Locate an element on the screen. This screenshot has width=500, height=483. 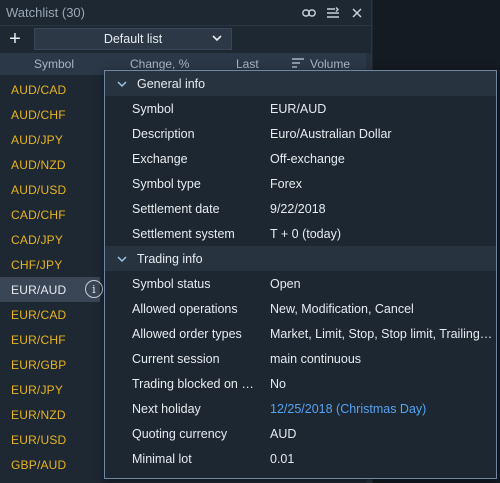
section-title: General info is located at coordinates (171, 83).